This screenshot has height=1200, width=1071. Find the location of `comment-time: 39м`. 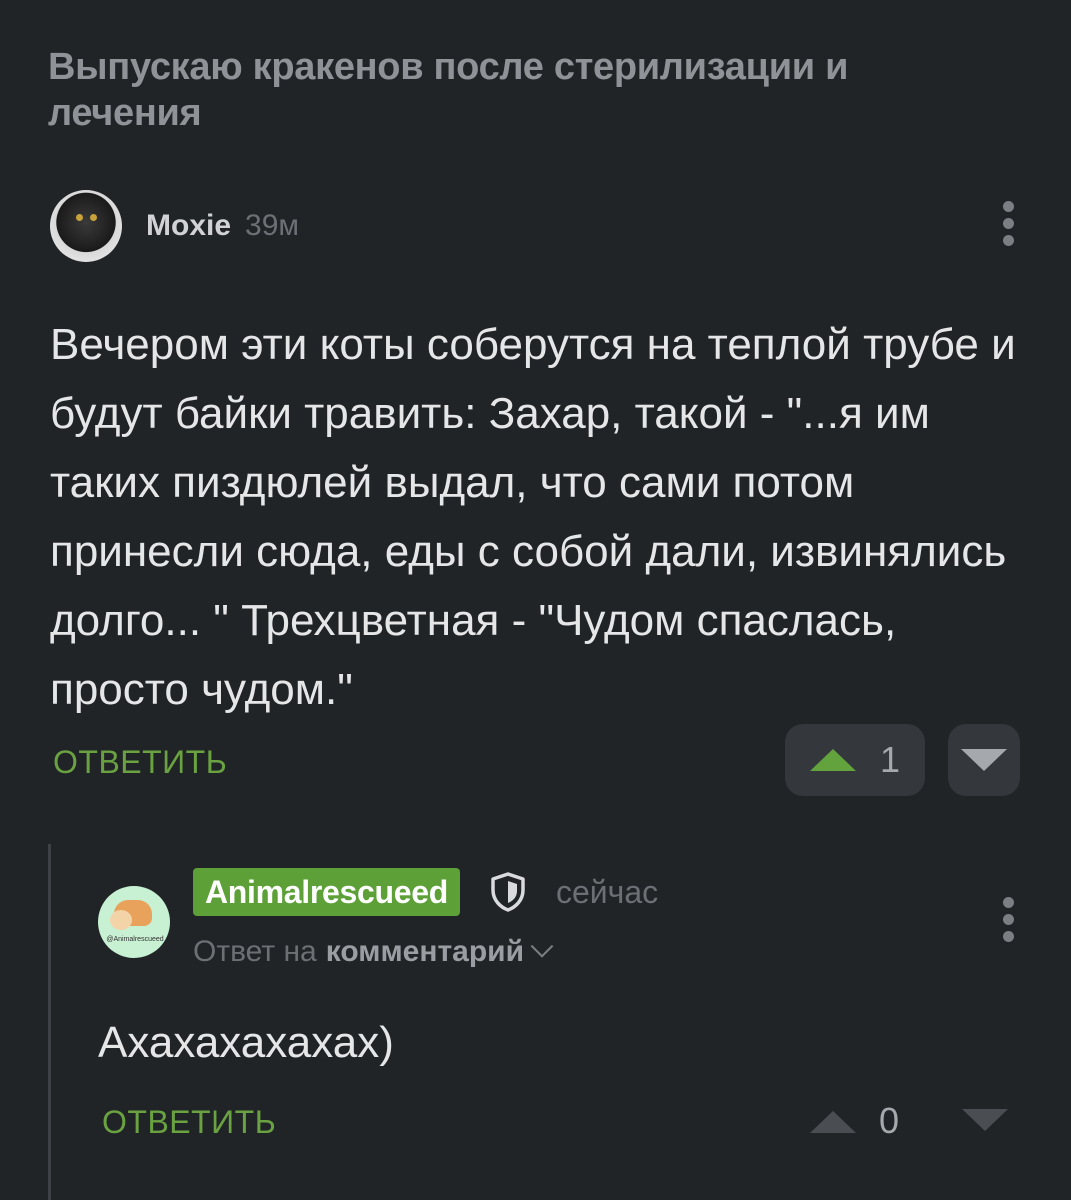

comment-time: 39м is located at coordinates (272, 225).